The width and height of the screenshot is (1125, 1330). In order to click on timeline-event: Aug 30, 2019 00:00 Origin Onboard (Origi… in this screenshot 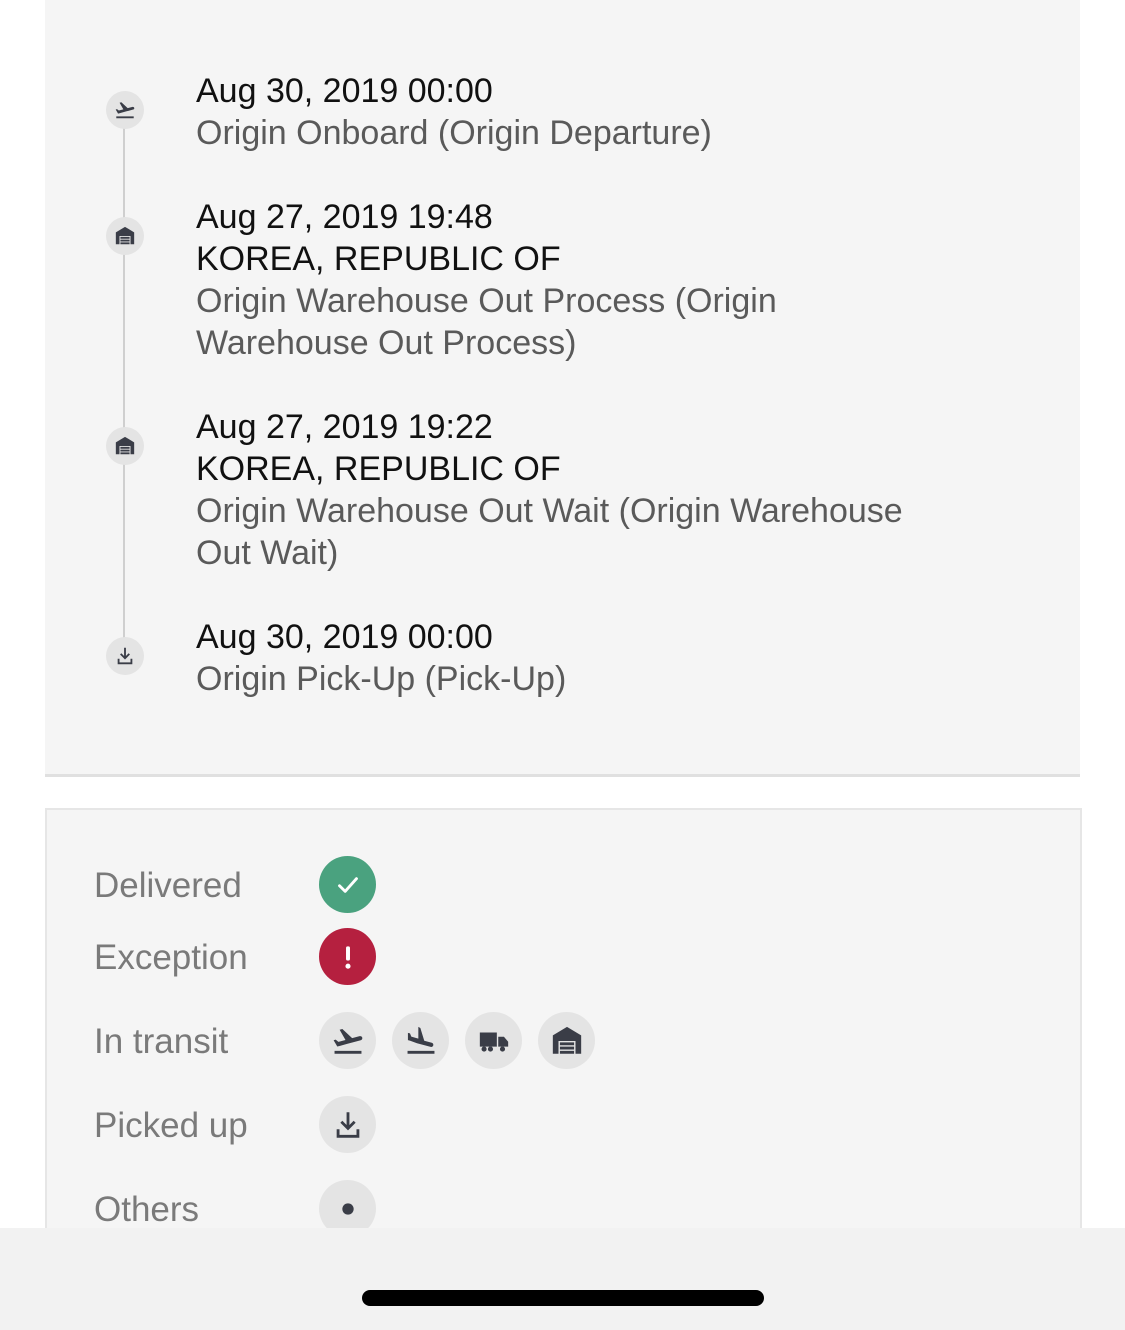, I will do `click(596, 112)`.